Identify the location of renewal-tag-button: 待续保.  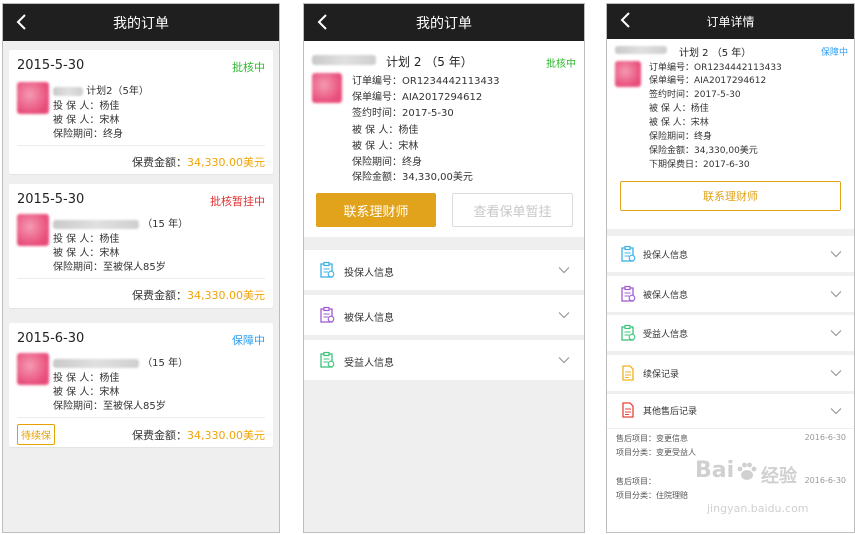
(36, 434).